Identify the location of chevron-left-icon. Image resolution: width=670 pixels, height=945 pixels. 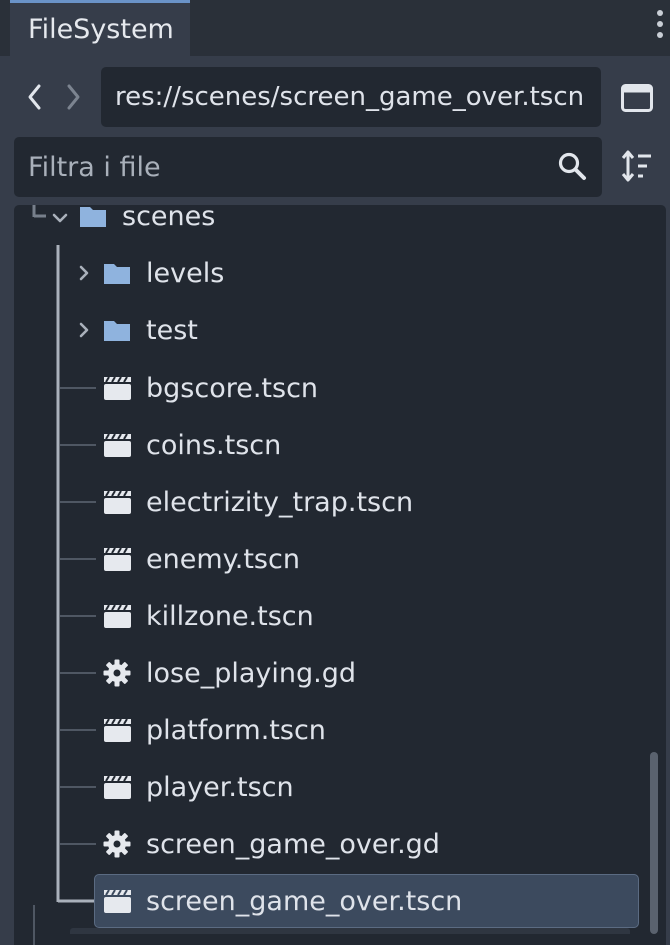
(34, 97).